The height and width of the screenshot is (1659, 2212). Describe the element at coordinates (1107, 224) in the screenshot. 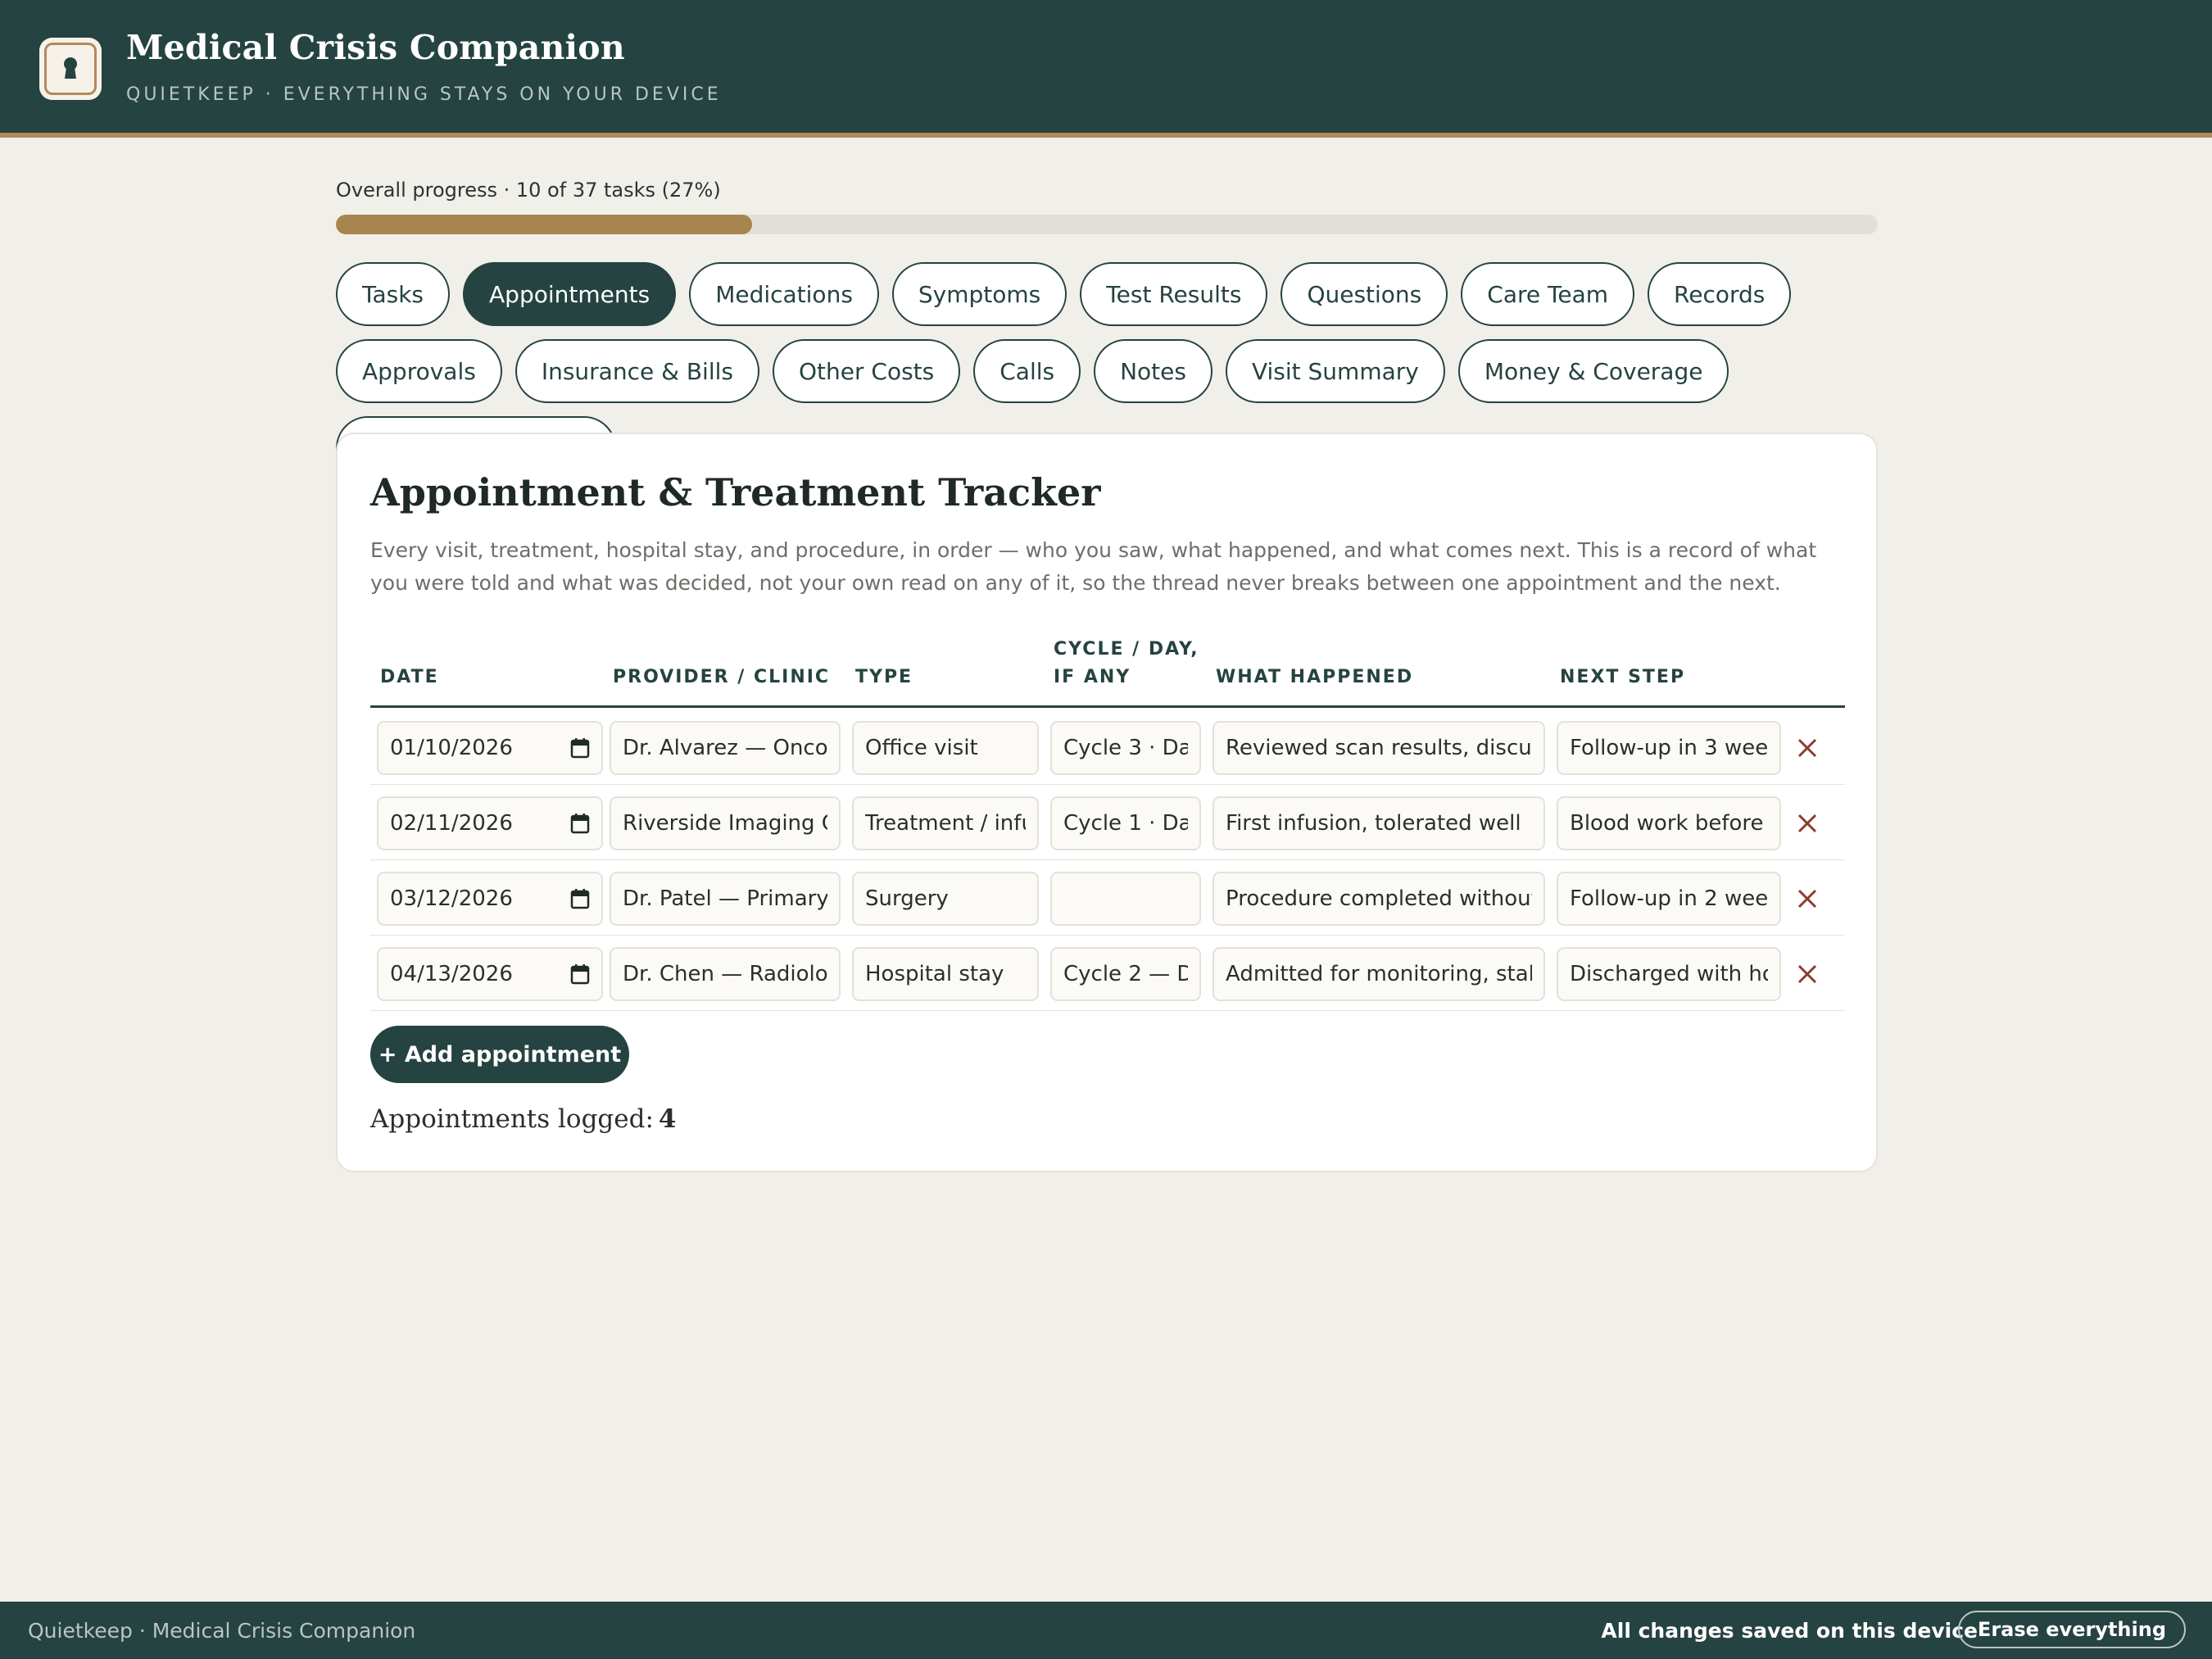

I see `progress-bar` at that location.